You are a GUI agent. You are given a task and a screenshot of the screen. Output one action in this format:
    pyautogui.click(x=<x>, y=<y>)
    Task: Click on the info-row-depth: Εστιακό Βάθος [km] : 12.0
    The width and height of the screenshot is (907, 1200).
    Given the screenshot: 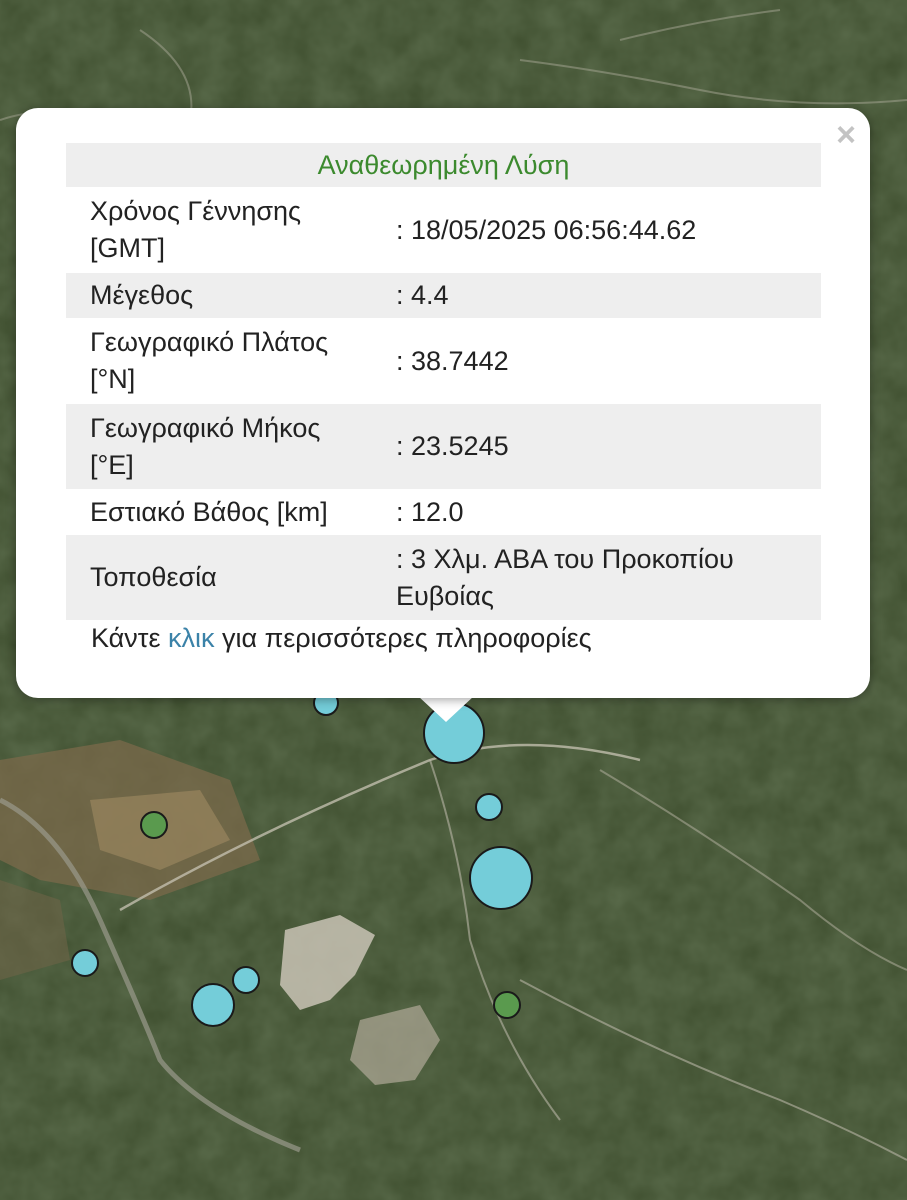 What is the action you would take?
    pyautogui.click(x=443, y=512)
    